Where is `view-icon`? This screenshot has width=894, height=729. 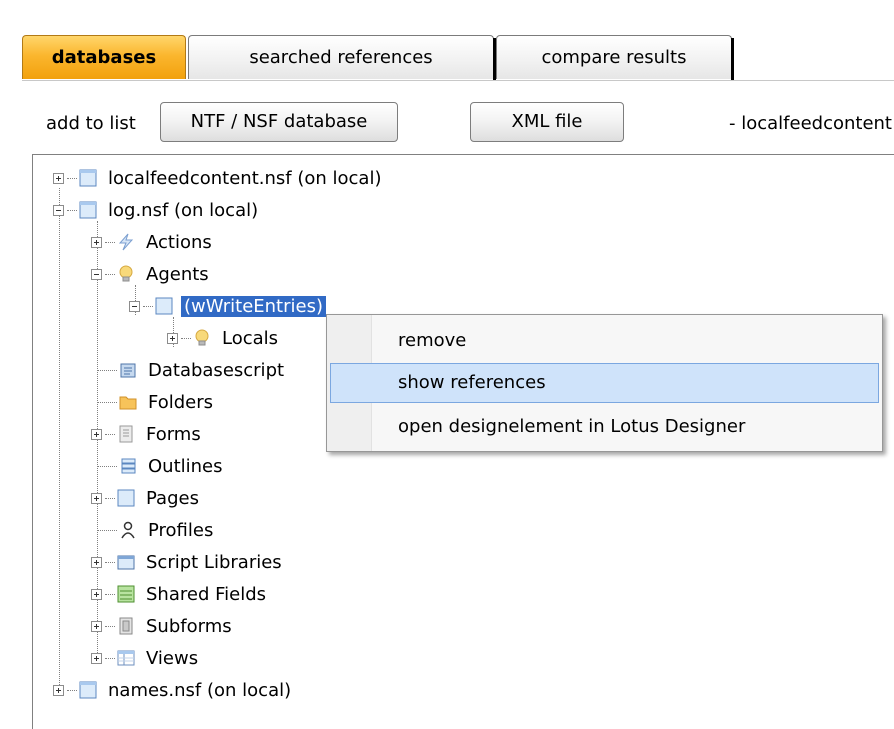 view-icon is located at coordinates (126, 658).